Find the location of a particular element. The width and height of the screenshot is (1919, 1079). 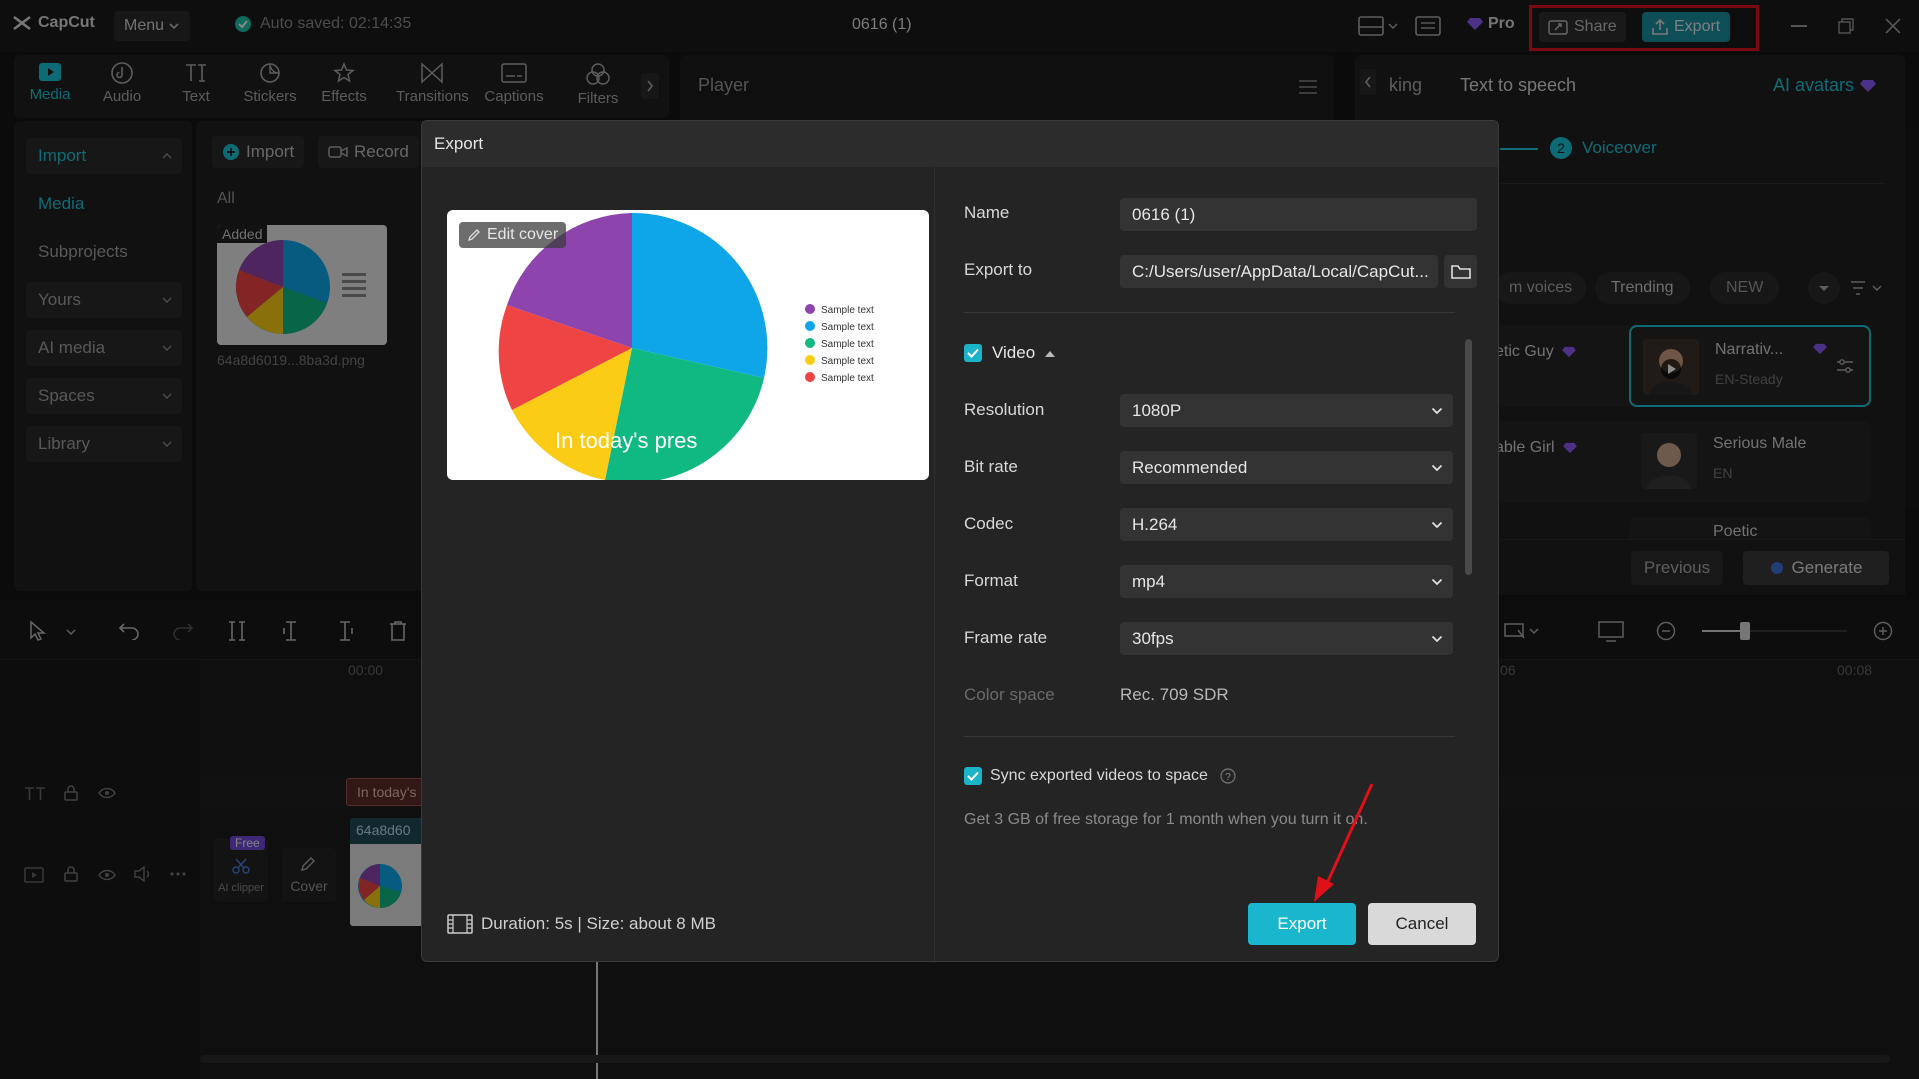

video-section-toggle: Video is located at coordinates (1010, 353).